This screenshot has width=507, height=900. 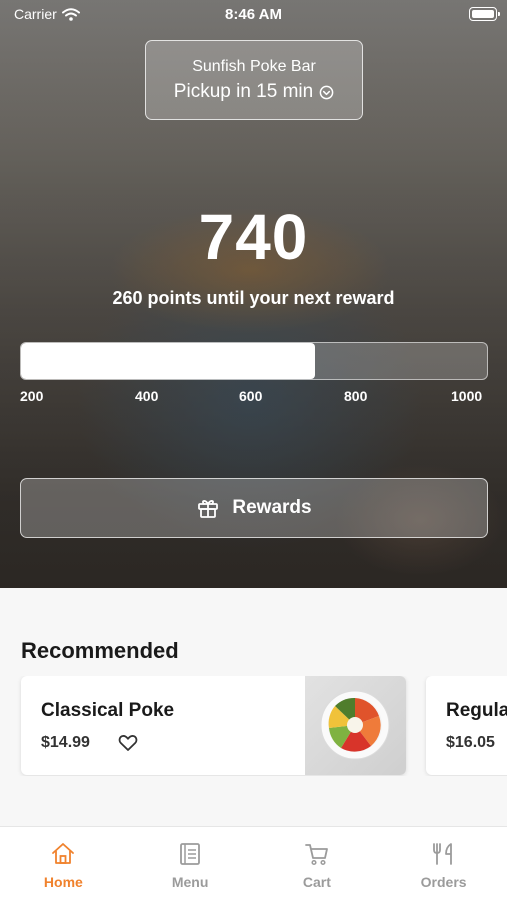 What do you see at coordinates (253, 237) in the screenshot?
I see `points-value: 740` at bounding box center [253, 237].